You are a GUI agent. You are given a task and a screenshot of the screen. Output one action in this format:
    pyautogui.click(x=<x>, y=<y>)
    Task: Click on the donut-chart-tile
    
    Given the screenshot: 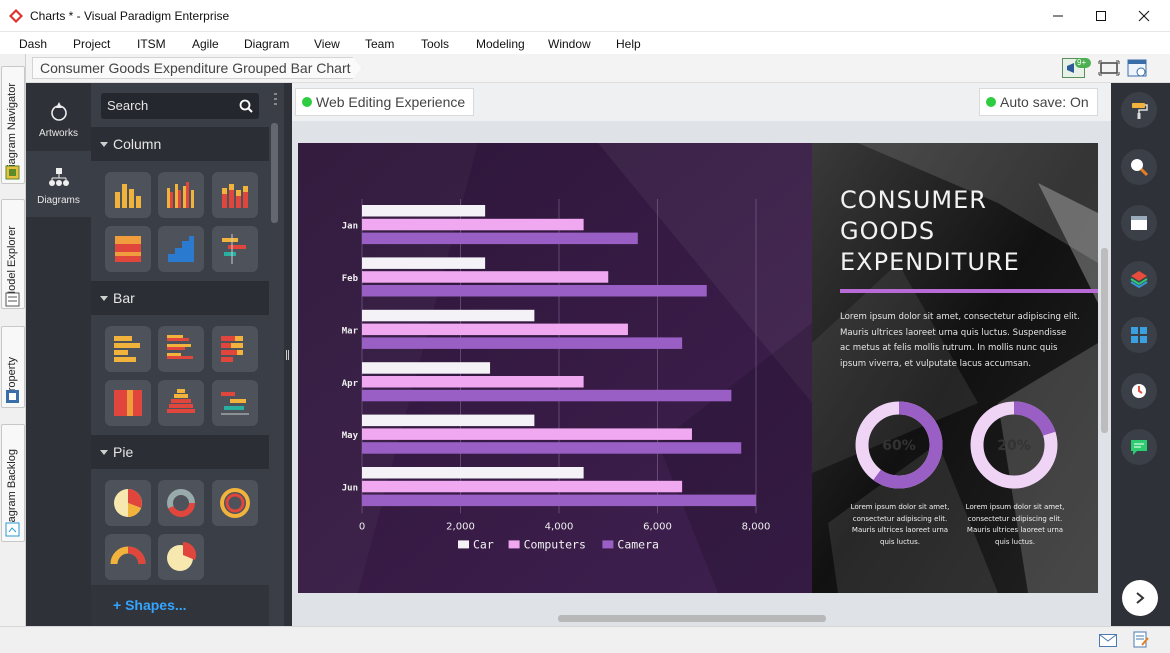 What is the action you would take?
    pyautogui.click(x=181, y=503)
    